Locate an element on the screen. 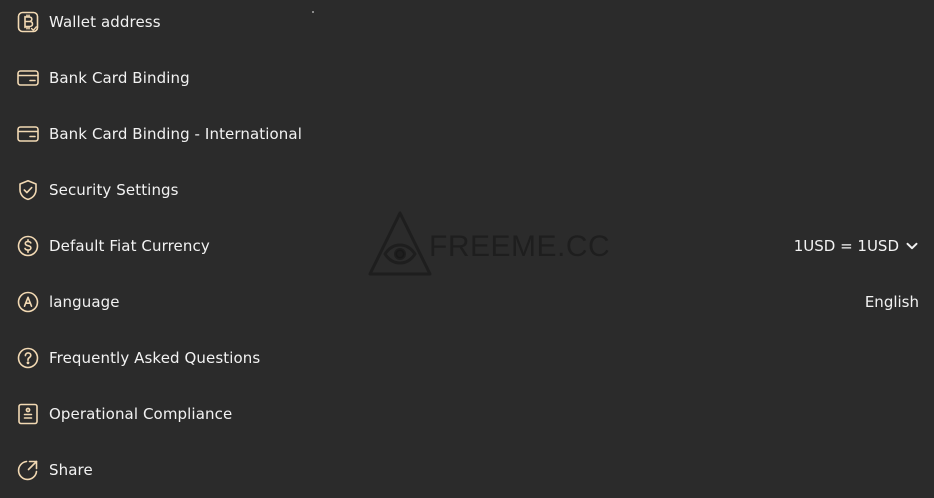 The width and height of the screenshot is (934, 498). menu-item-label: Frequently Asked Questions is located at coordinates (155, 358).